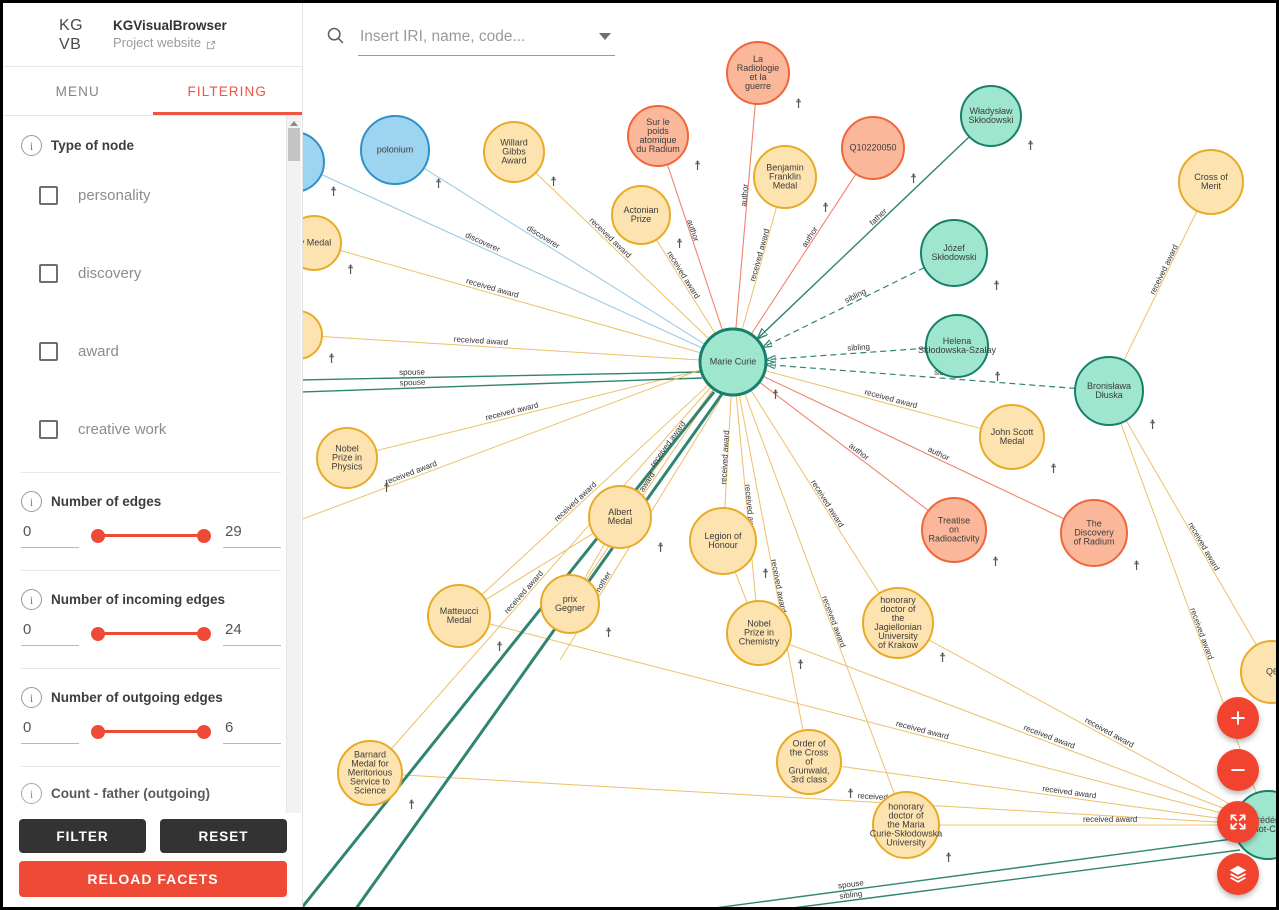 The width and height of the screenshot is (1279, 910). Describe the element at coordinates (733, 362) in the screenshot. I see `graph-node: Marie Curie` at that location.